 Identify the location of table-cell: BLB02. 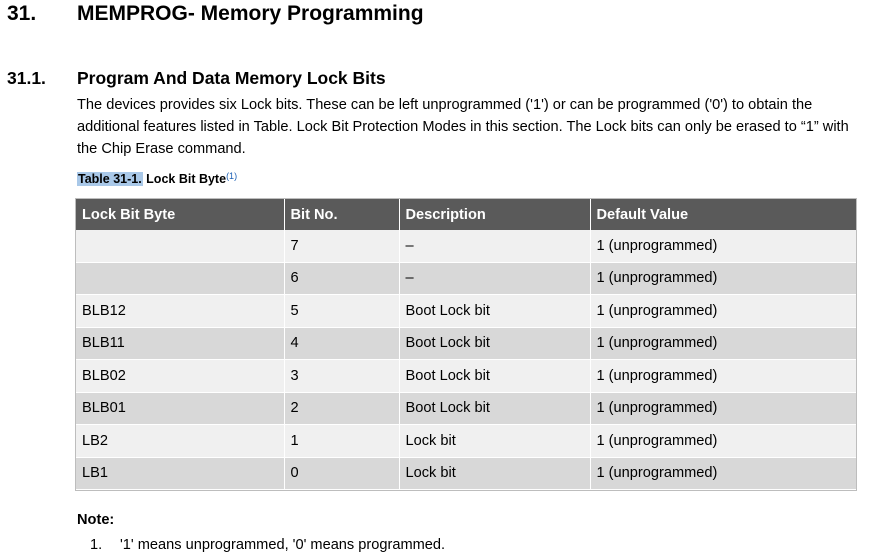
(180, 376).